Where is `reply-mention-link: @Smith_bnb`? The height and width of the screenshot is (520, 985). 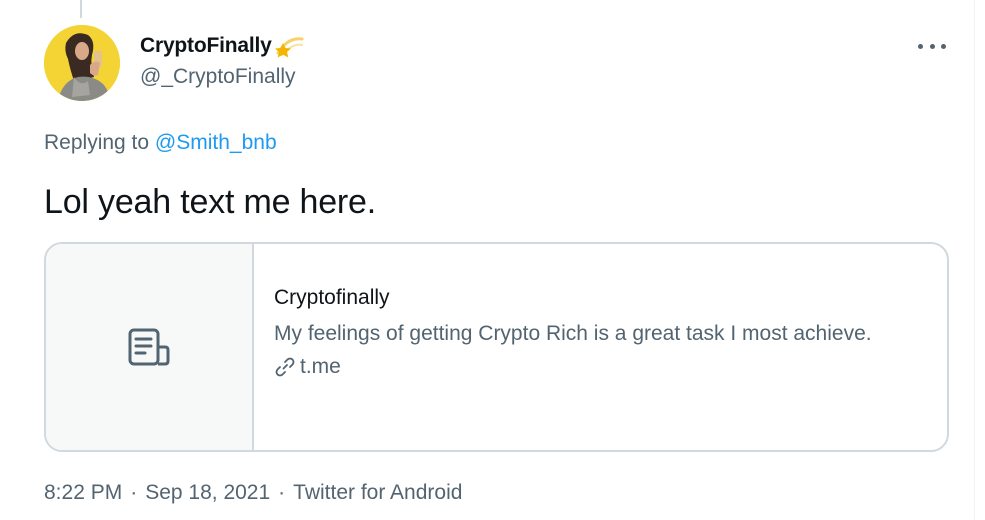 reply-mention-link: @Smith_bnb is located at coordinates (216, 142).